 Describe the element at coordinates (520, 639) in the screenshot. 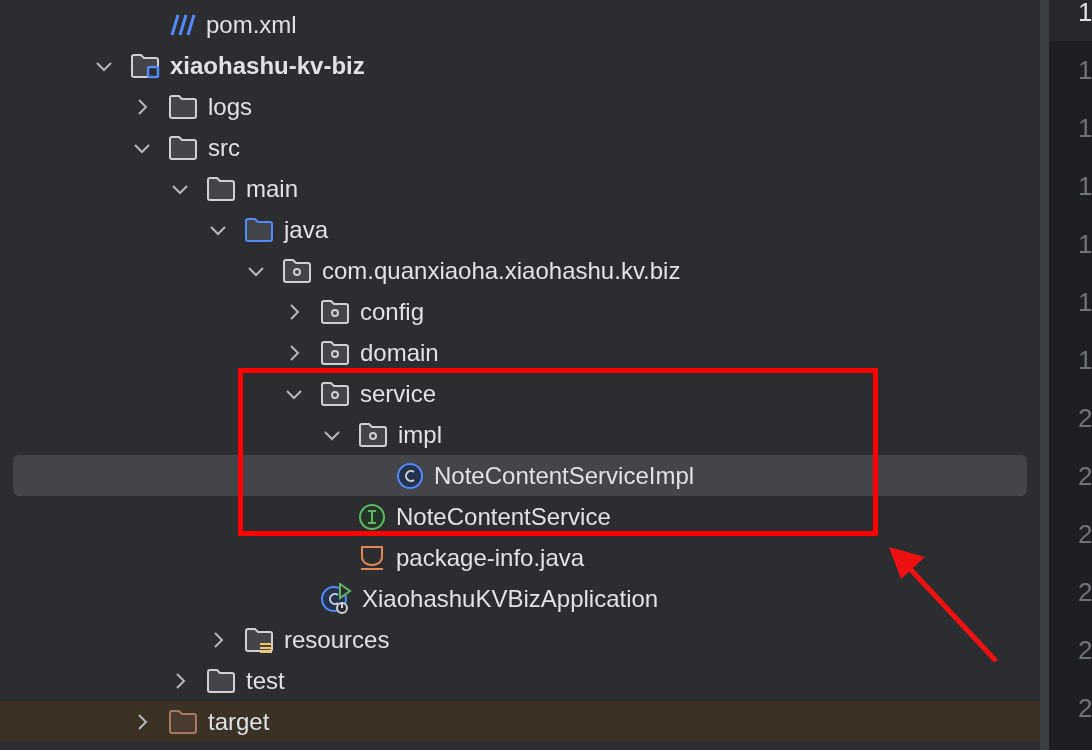

I see `tree-row: resources` at that location.